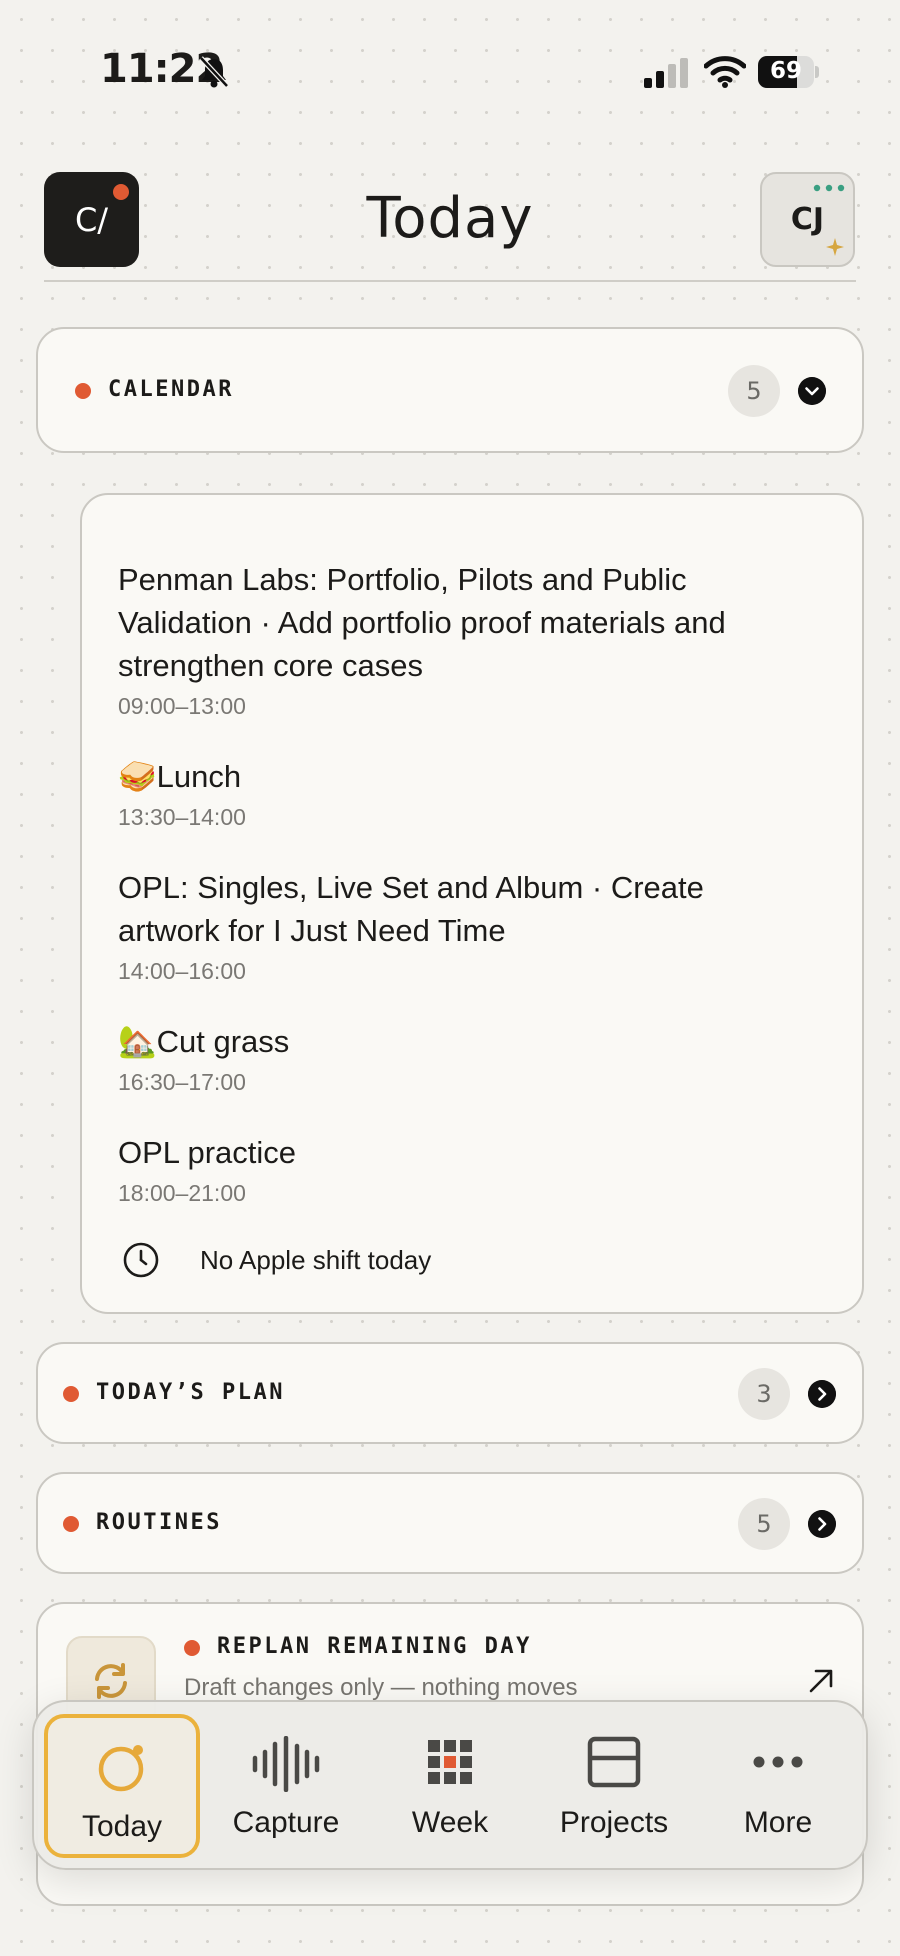 The height and width of the screenshot is (1956, 900). I want to click on event-title: 🥪Lunch, so click(463, 776).